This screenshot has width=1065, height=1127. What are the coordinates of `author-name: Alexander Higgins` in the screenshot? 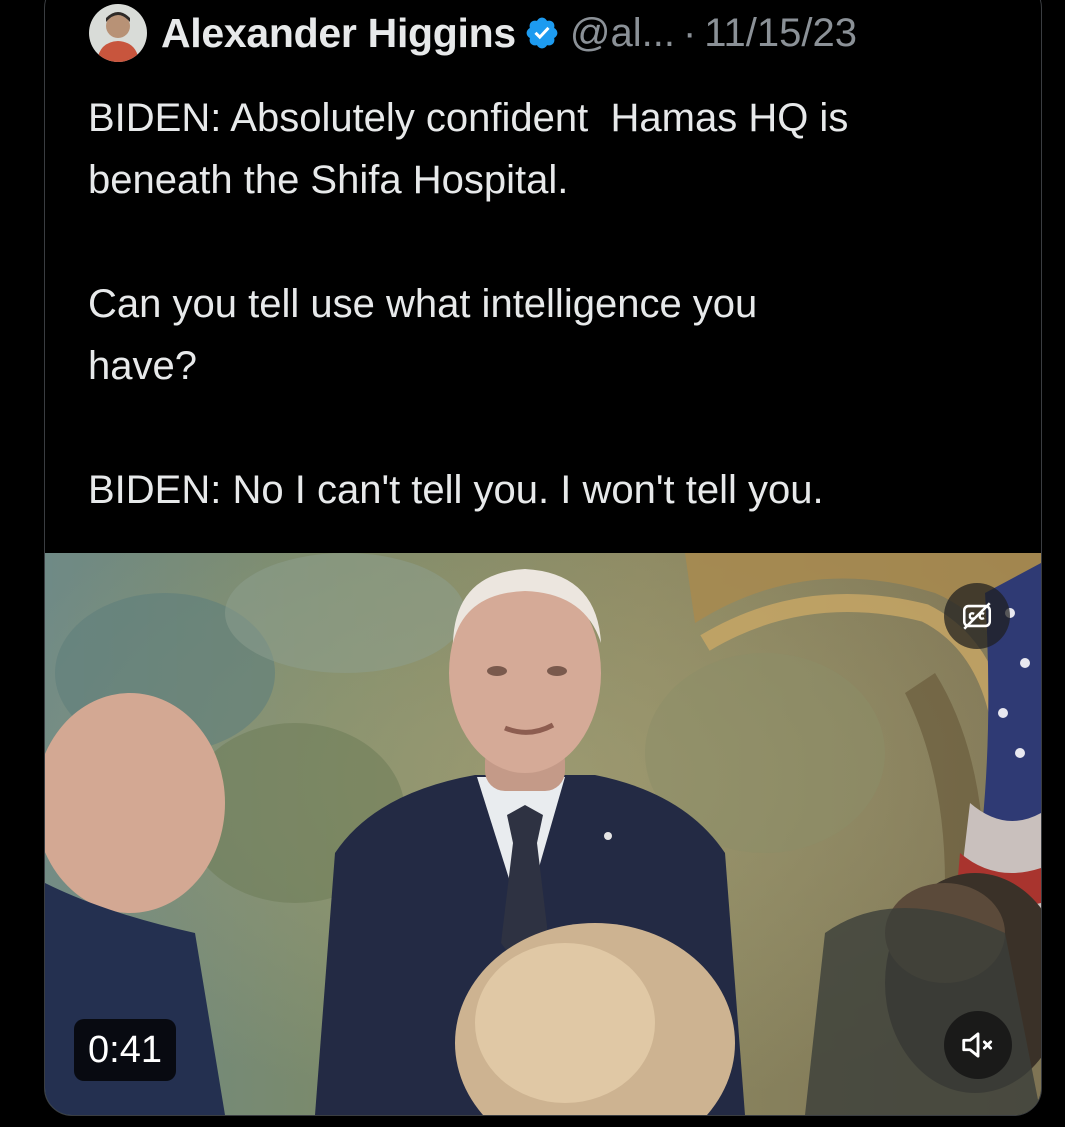 It's located at (338, 33).